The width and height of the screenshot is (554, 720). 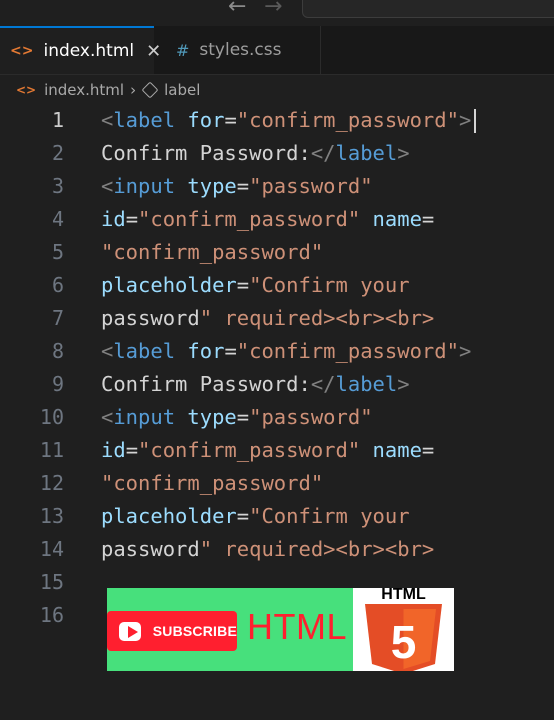 I want to click on line-number: 3, so click(x=57, y=186).